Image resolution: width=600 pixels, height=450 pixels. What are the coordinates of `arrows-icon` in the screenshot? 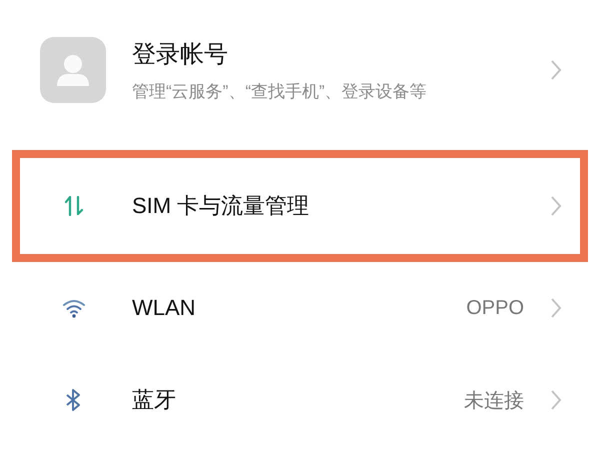 It's located at (74, 206).